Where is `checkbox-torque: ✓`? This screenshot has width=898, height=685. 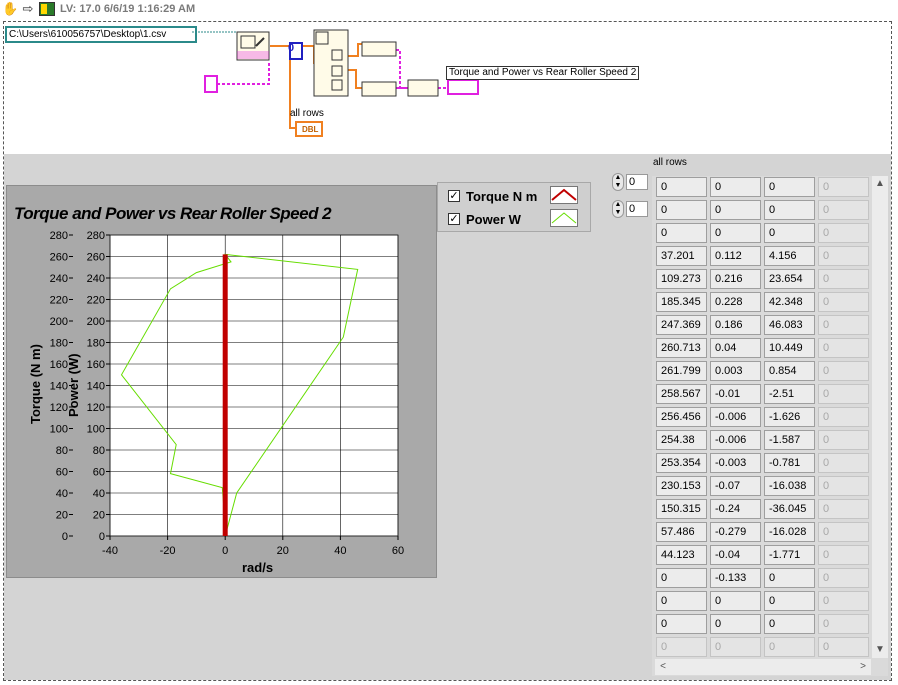 checkbox-torque: ✓ is located at coordinates (454, 196).